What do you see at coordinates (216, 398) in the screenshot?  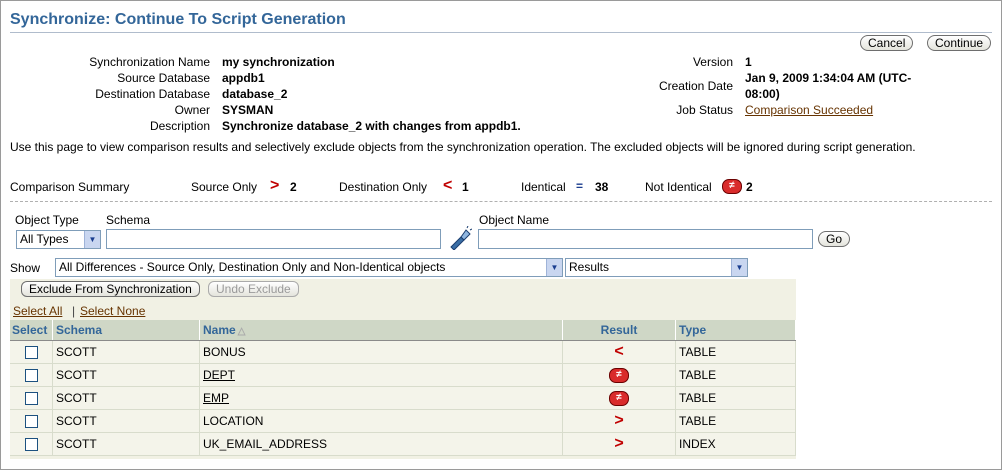 I see `object-name-link: EMP` at bounding box center [216, 398].